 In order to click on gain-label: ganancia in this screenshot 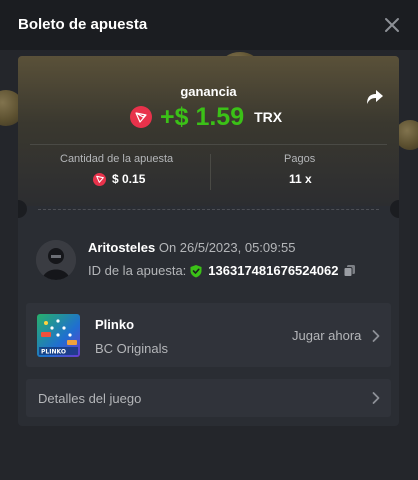, I will do `click(208, 91)`.